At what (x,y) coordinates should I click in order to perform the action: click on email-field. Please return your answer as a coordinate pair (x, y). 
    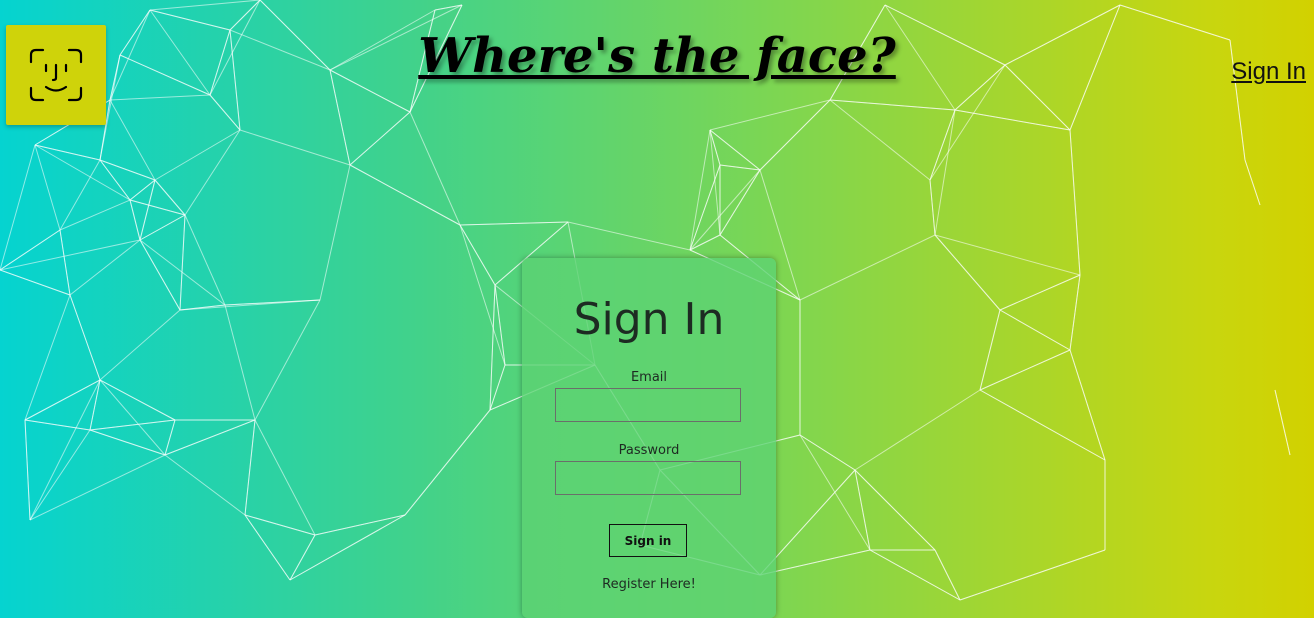
    Looking at the image, I should click on (648, 405).